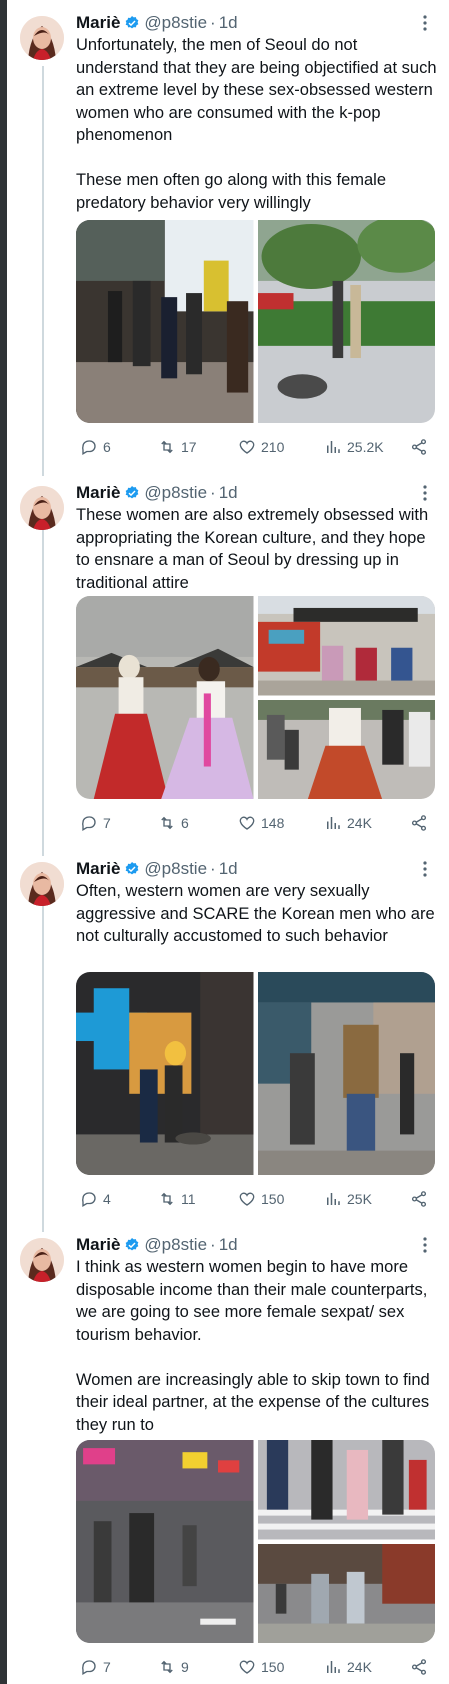 This screenshot has height=1684, width=449. Describe the element at coordinates (165, 1541) in the screenshot. I see `photo-night-street-crowd` at that location.